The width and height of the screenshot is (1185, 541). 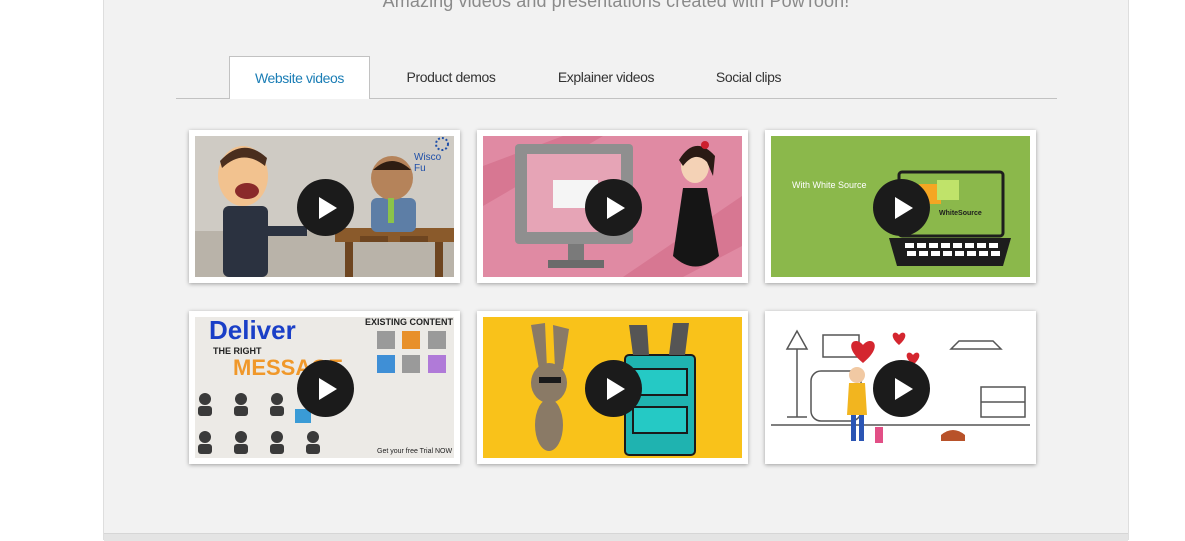 What do you see at coordinates (451, 77) in the screenshot?
I see `tab-product-demos: Product demos` at bounding box center [451, 77].